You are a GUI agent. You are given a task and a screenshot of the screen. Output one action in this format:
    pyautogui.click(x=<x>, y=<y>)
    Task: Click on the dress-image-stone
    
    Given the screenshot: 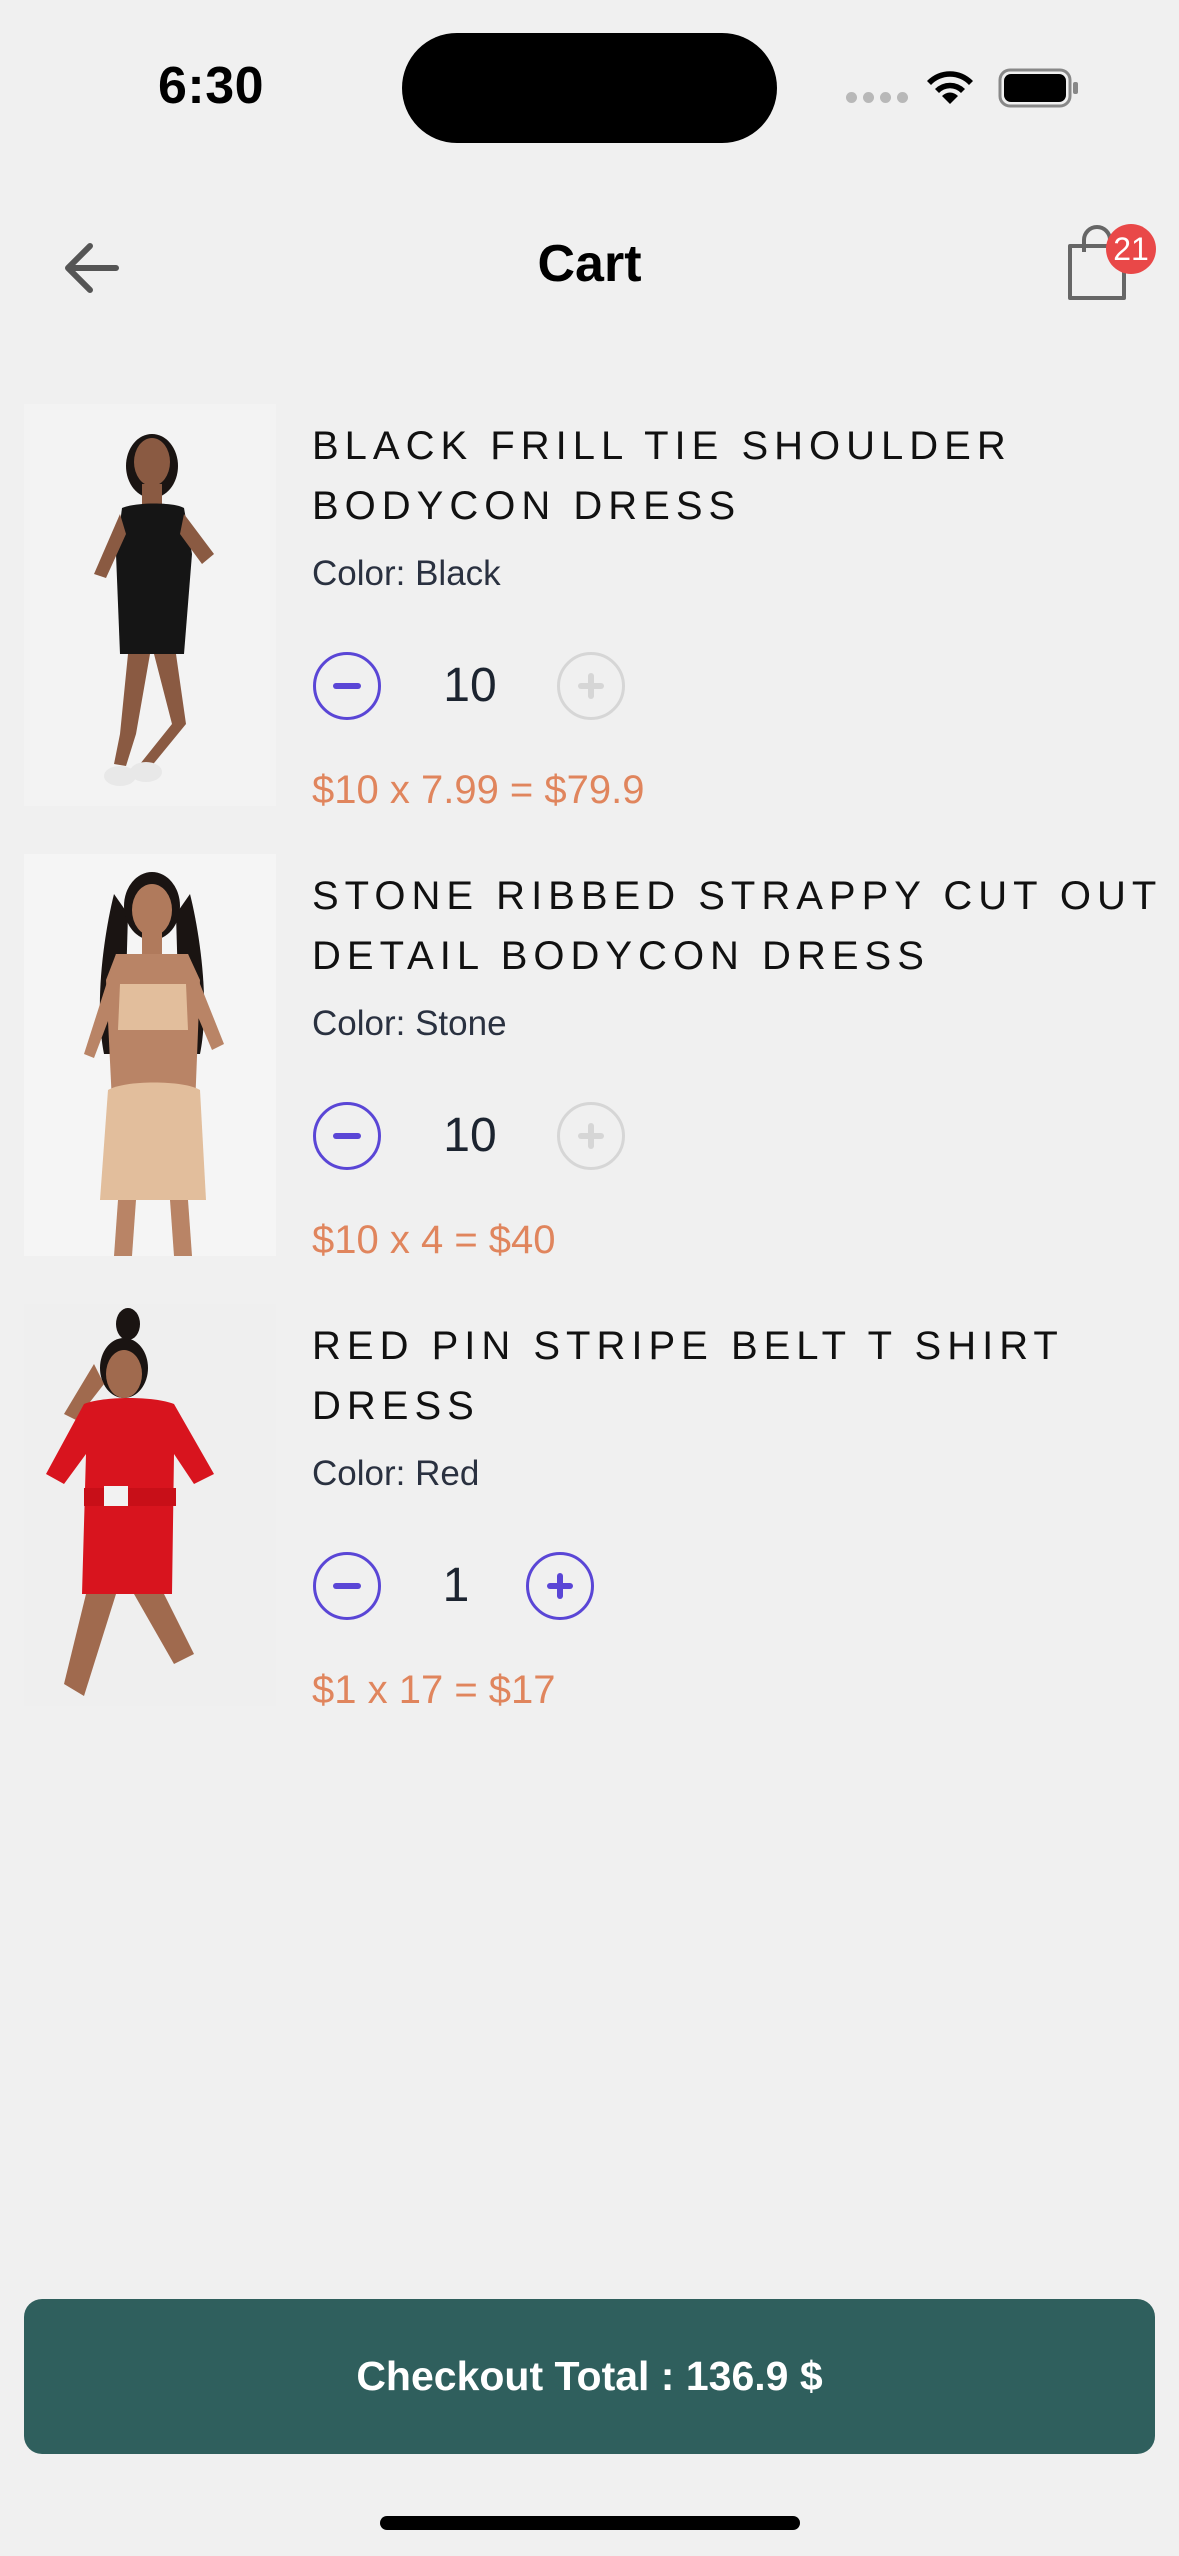 What is the action you would take?
    pyautogui.click(x=150, y=1055)
    